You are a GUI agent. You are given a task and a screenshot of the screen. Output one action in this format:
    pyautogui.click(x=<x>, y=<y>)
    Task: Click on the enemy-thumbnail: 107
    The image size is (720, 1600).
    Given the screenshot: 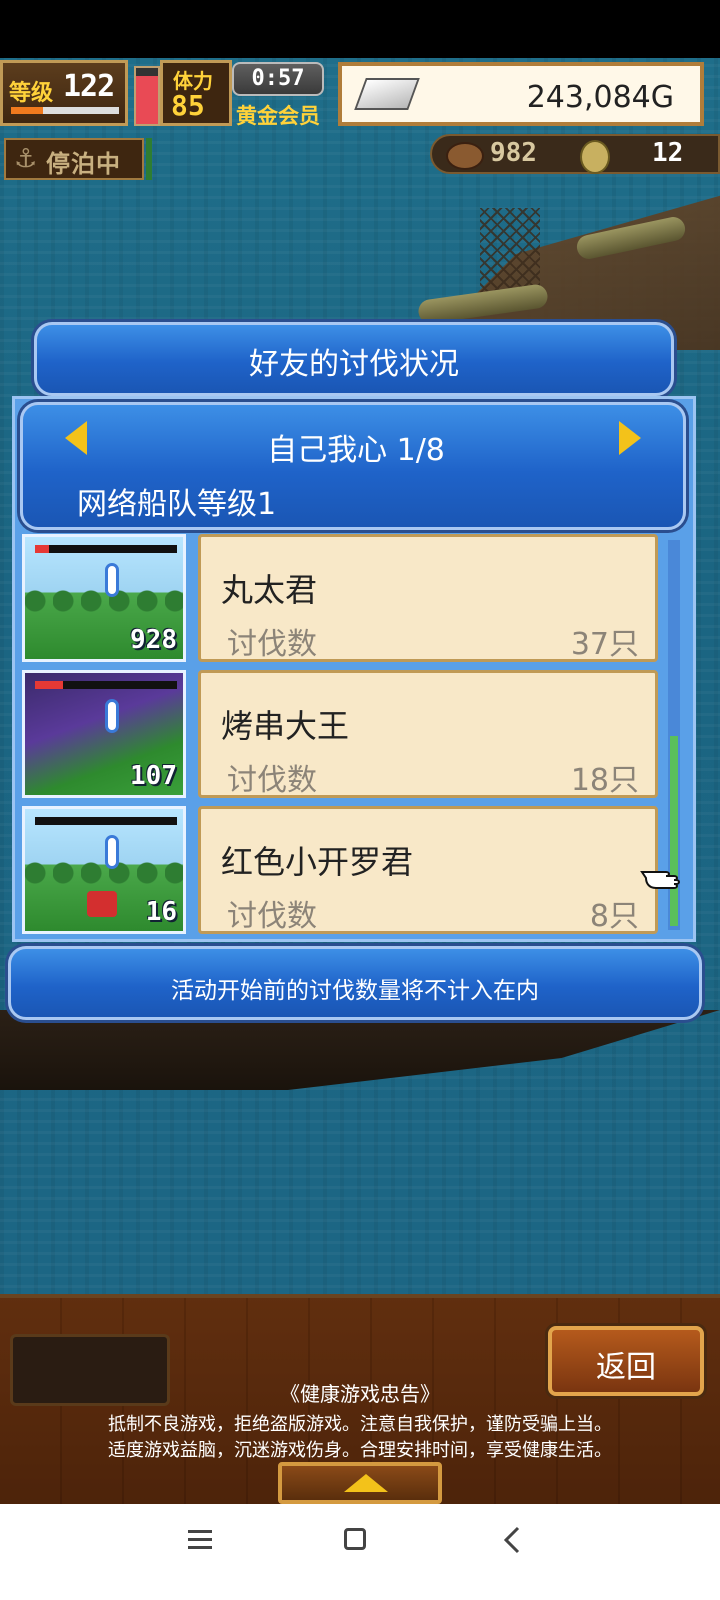 What is the action you would take?
    pyautogui.click(x=104, y=734)
    